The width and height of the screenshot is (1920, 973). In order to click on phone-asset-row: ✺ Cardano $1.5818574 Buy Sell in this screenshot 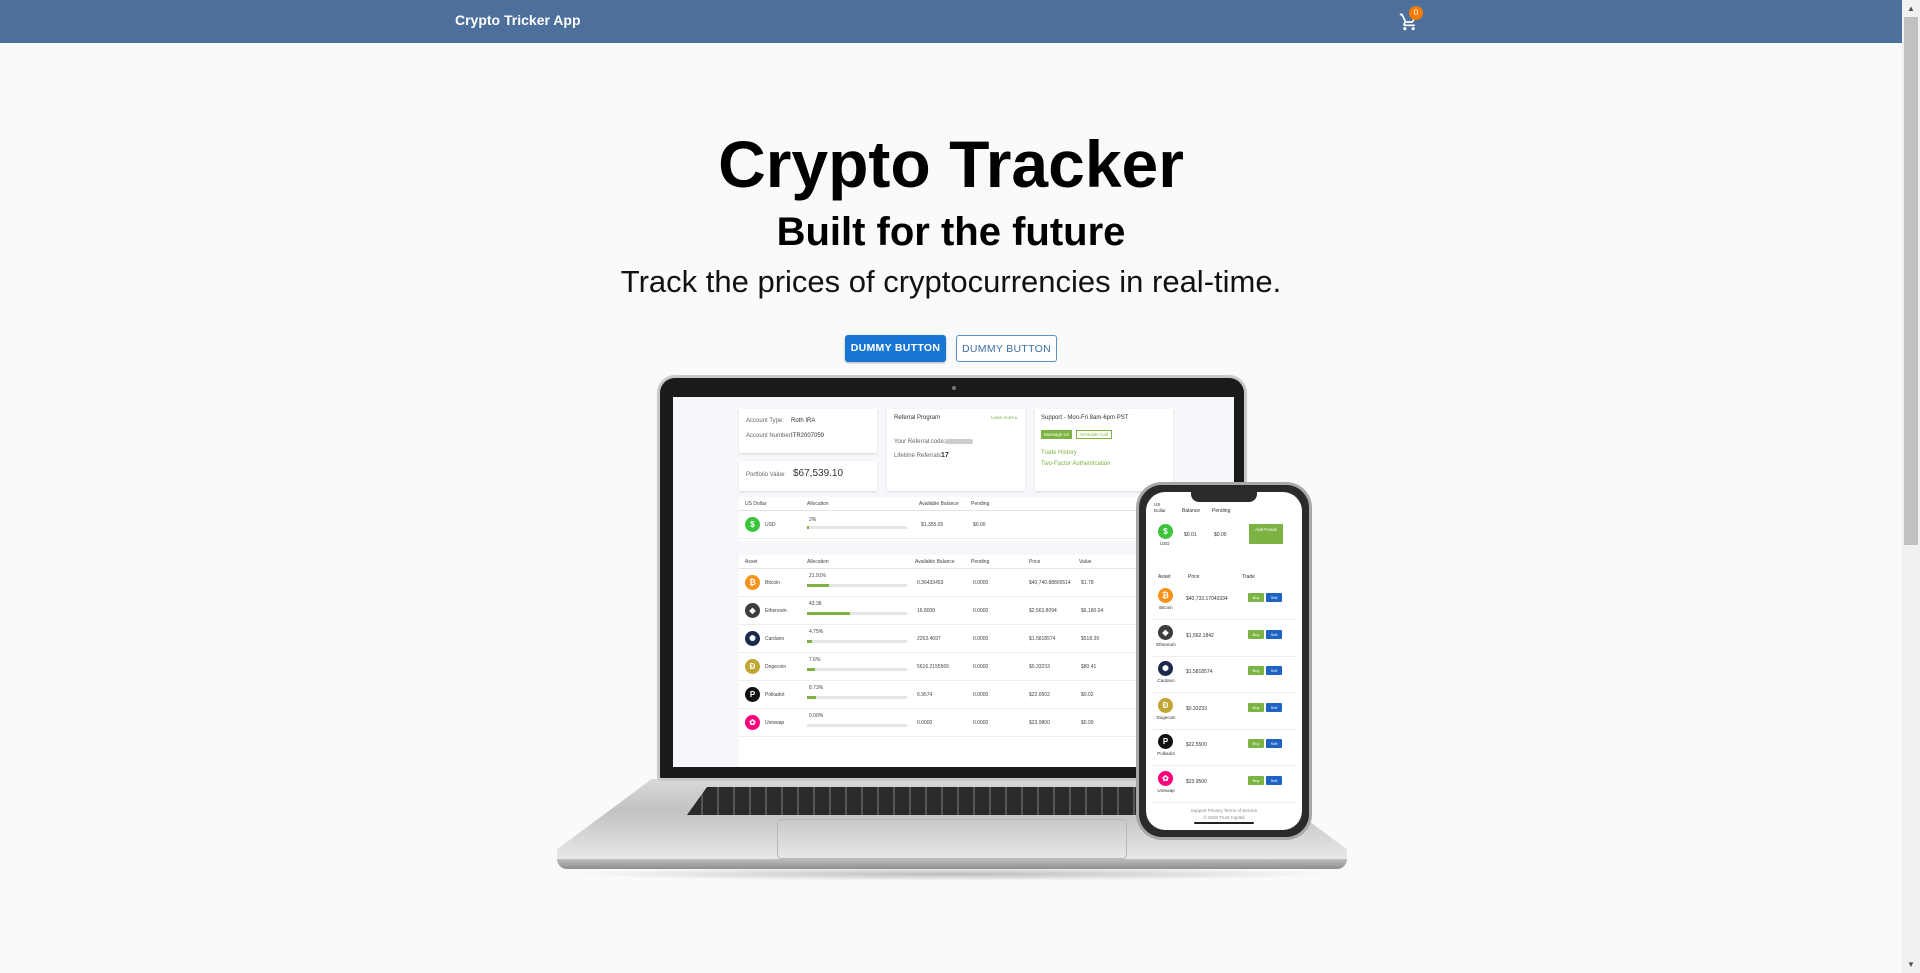, I will do `click(1224, 675)`.